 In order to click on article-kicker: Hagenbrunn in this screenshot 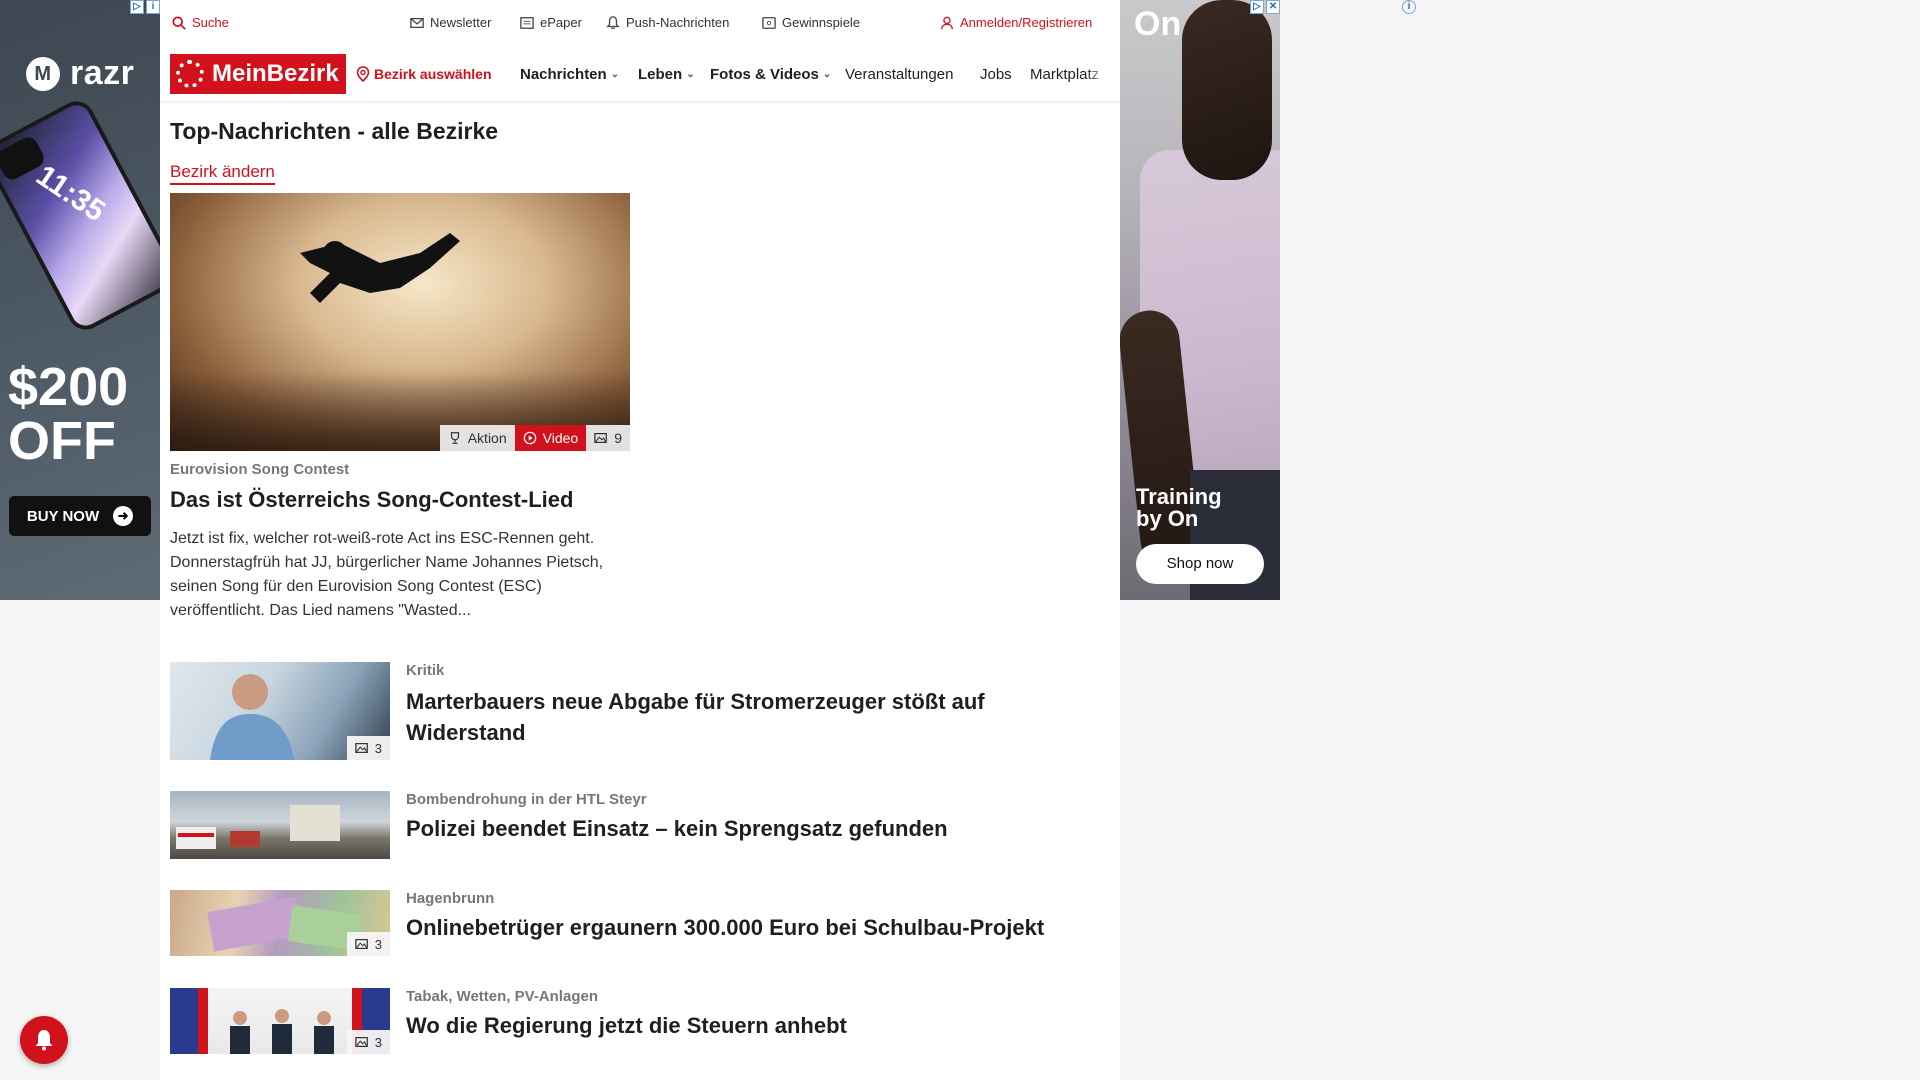, I will do `click(450, 898)`.